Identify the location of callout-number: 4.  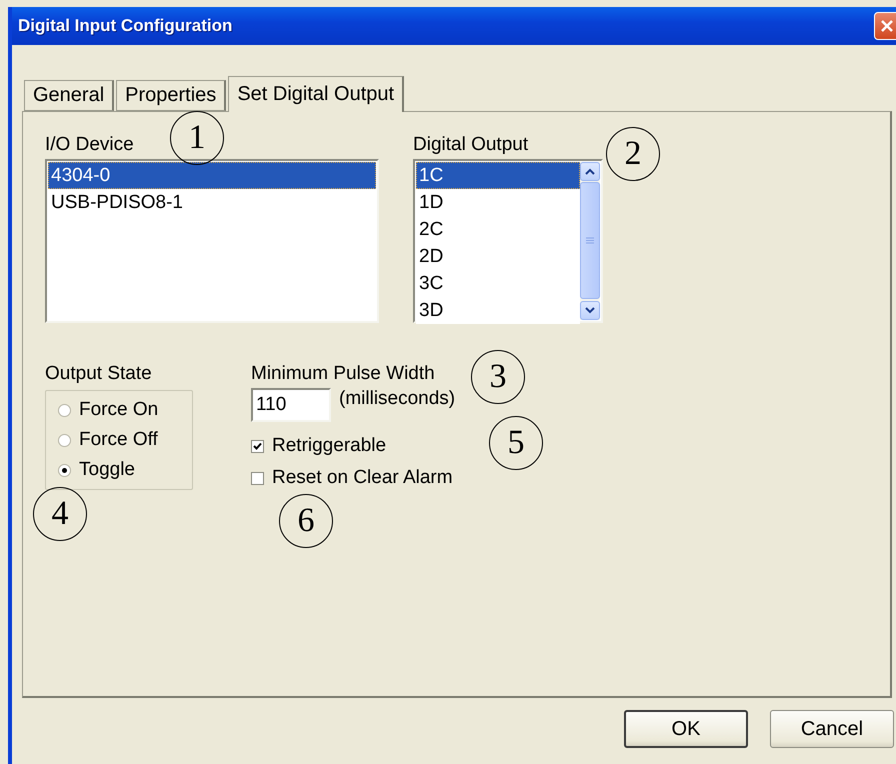
(60, 514).